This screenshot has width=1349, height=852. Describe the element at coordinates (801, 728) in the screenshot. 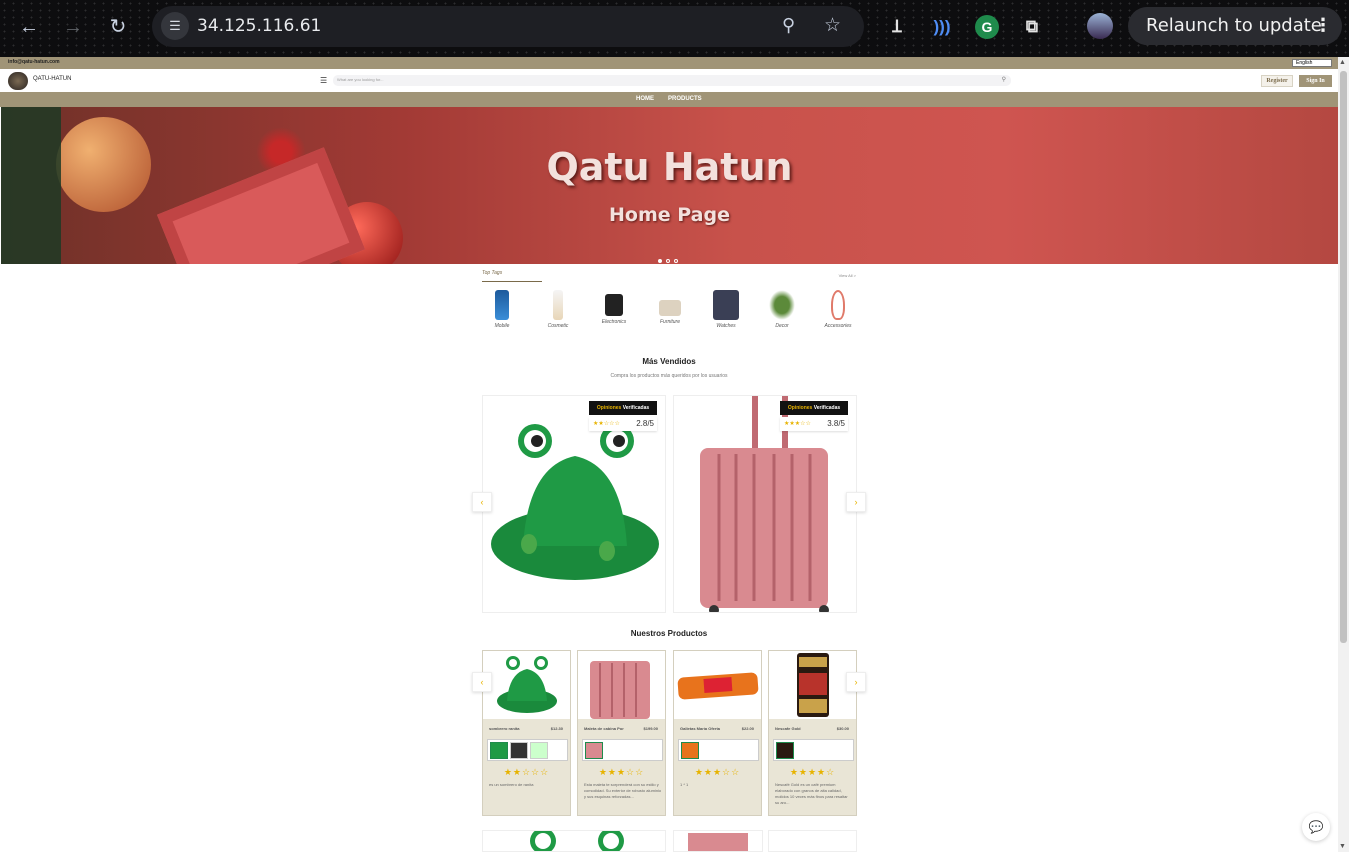

I see `product-name: Nescafe Gold` at that location.